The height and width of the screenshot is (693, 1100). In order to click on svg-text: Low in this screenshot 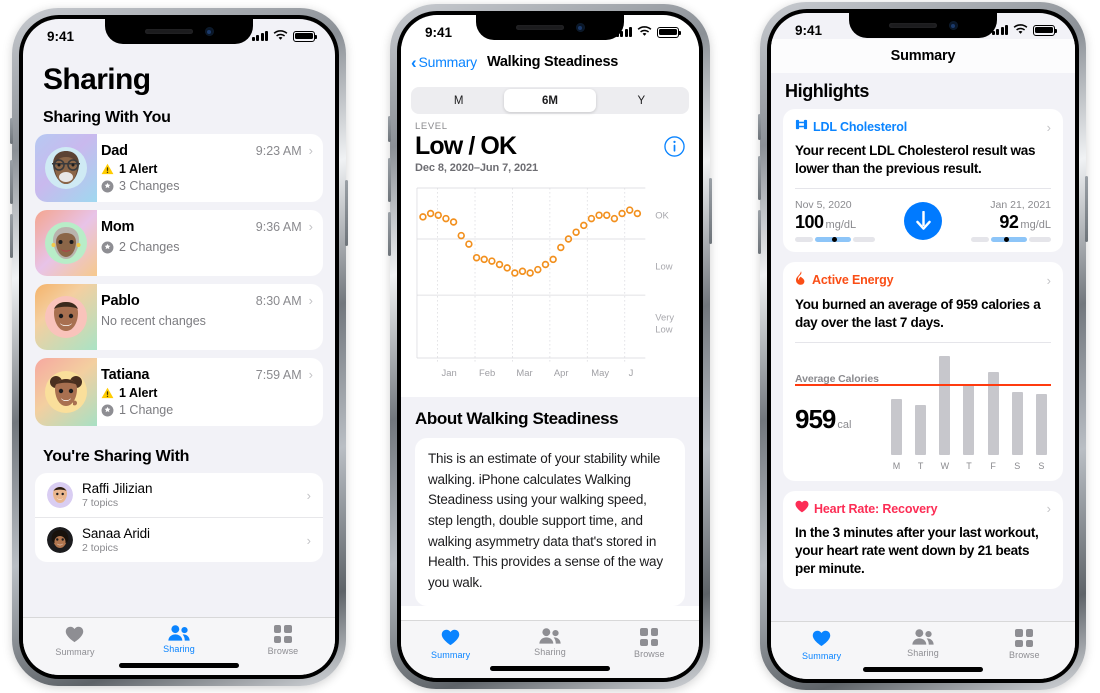, I will do `click(663, 267)`.